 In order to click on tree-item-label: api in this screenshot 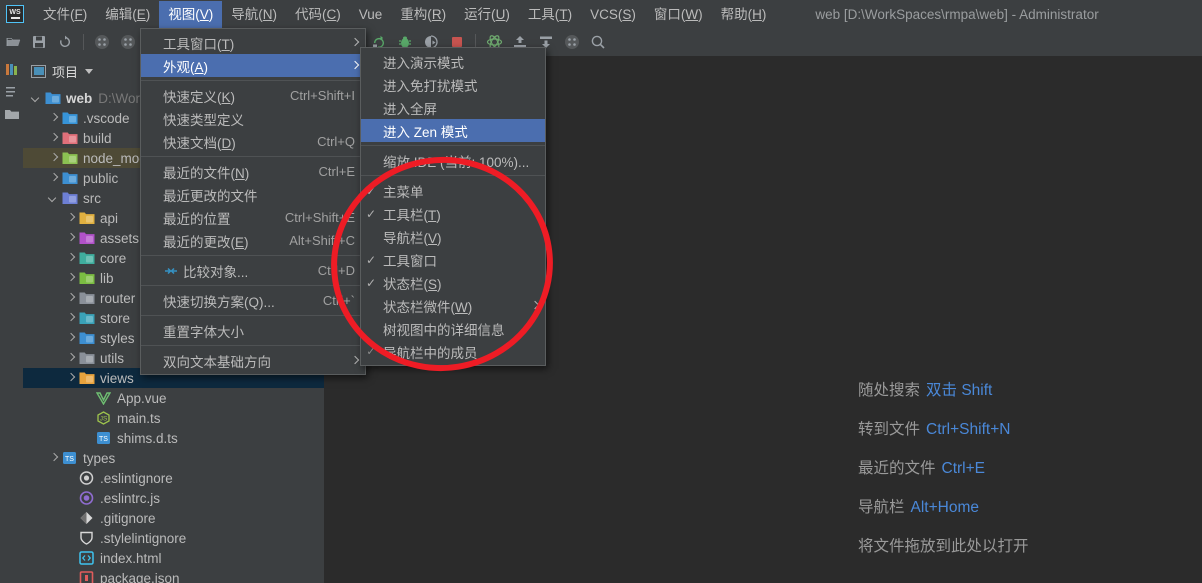, I will do `click(109, 218)`.